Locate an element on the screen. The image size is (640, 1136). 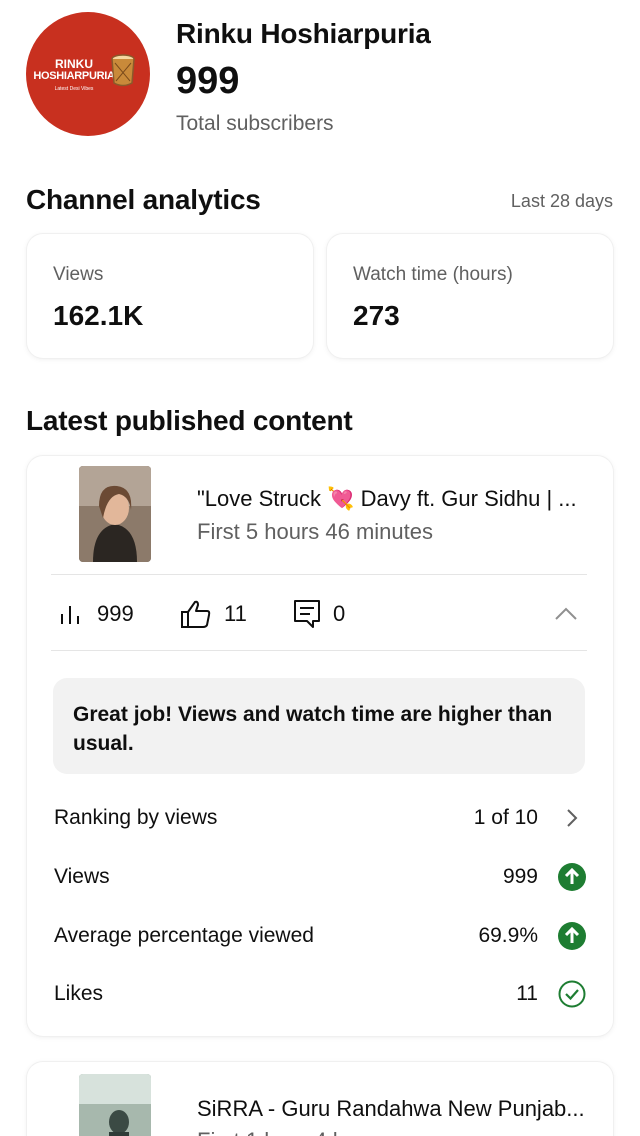
views-metric-card: Views 162.1K is located at coordinates (170, 296).